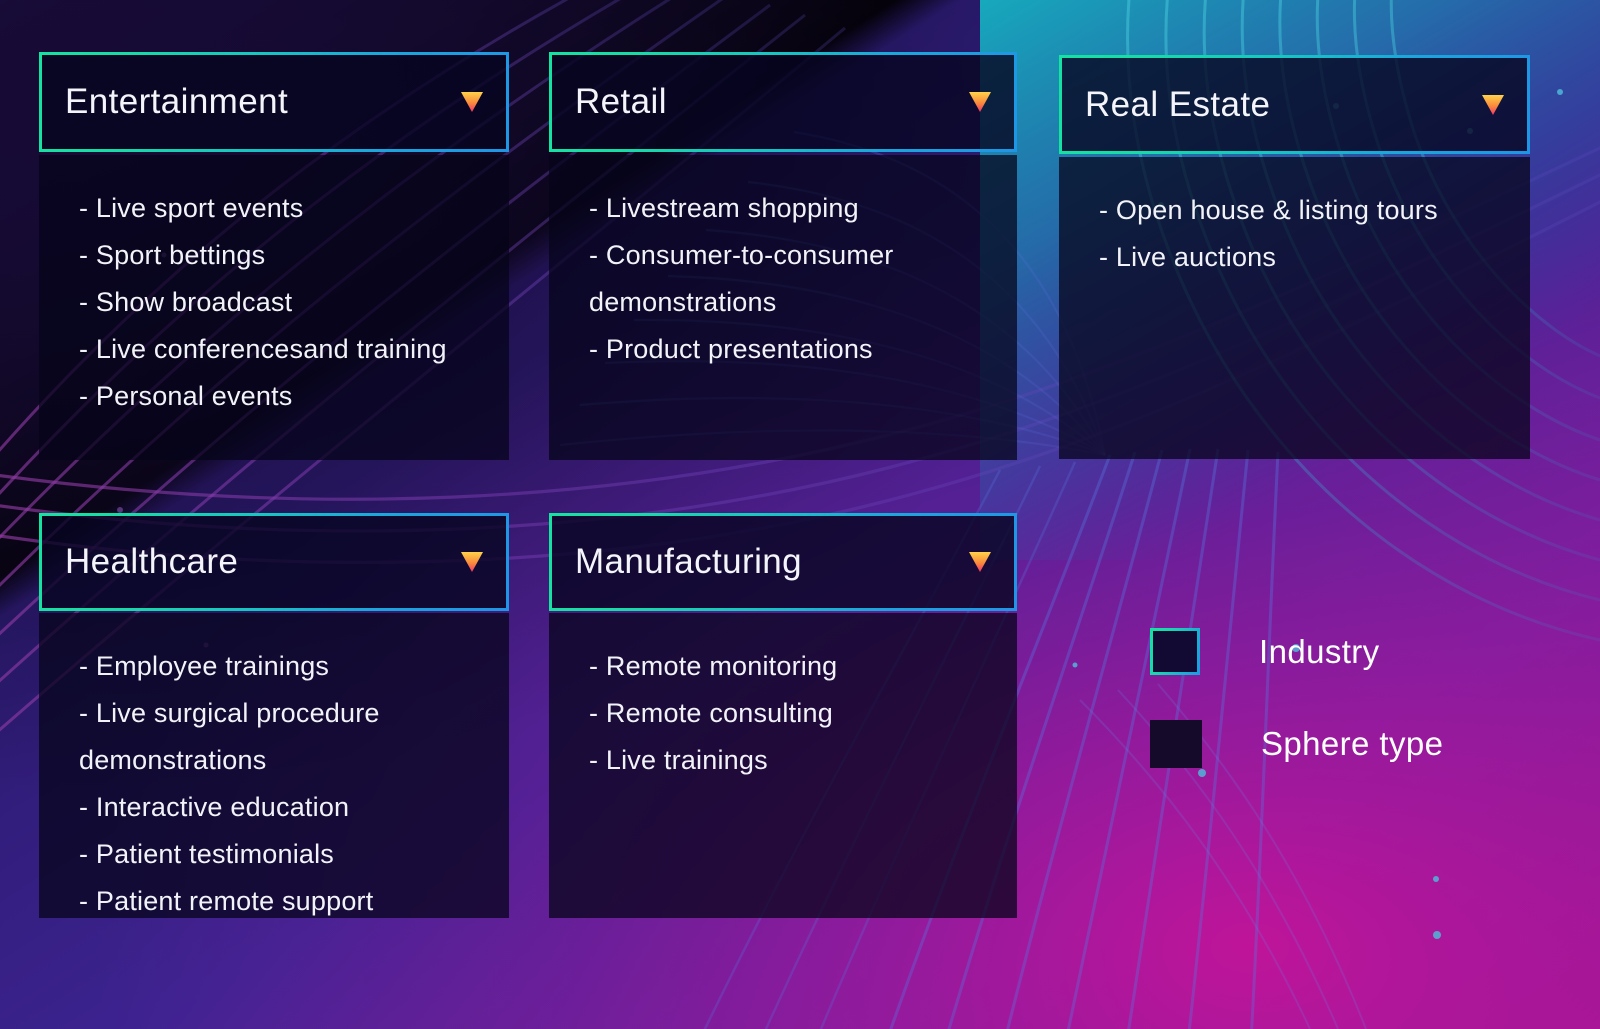 Image resolution: width=1600 pixels, height=1029 pixels. I want to click on card-entertainment-title: Entertainment, so click(177, 101).